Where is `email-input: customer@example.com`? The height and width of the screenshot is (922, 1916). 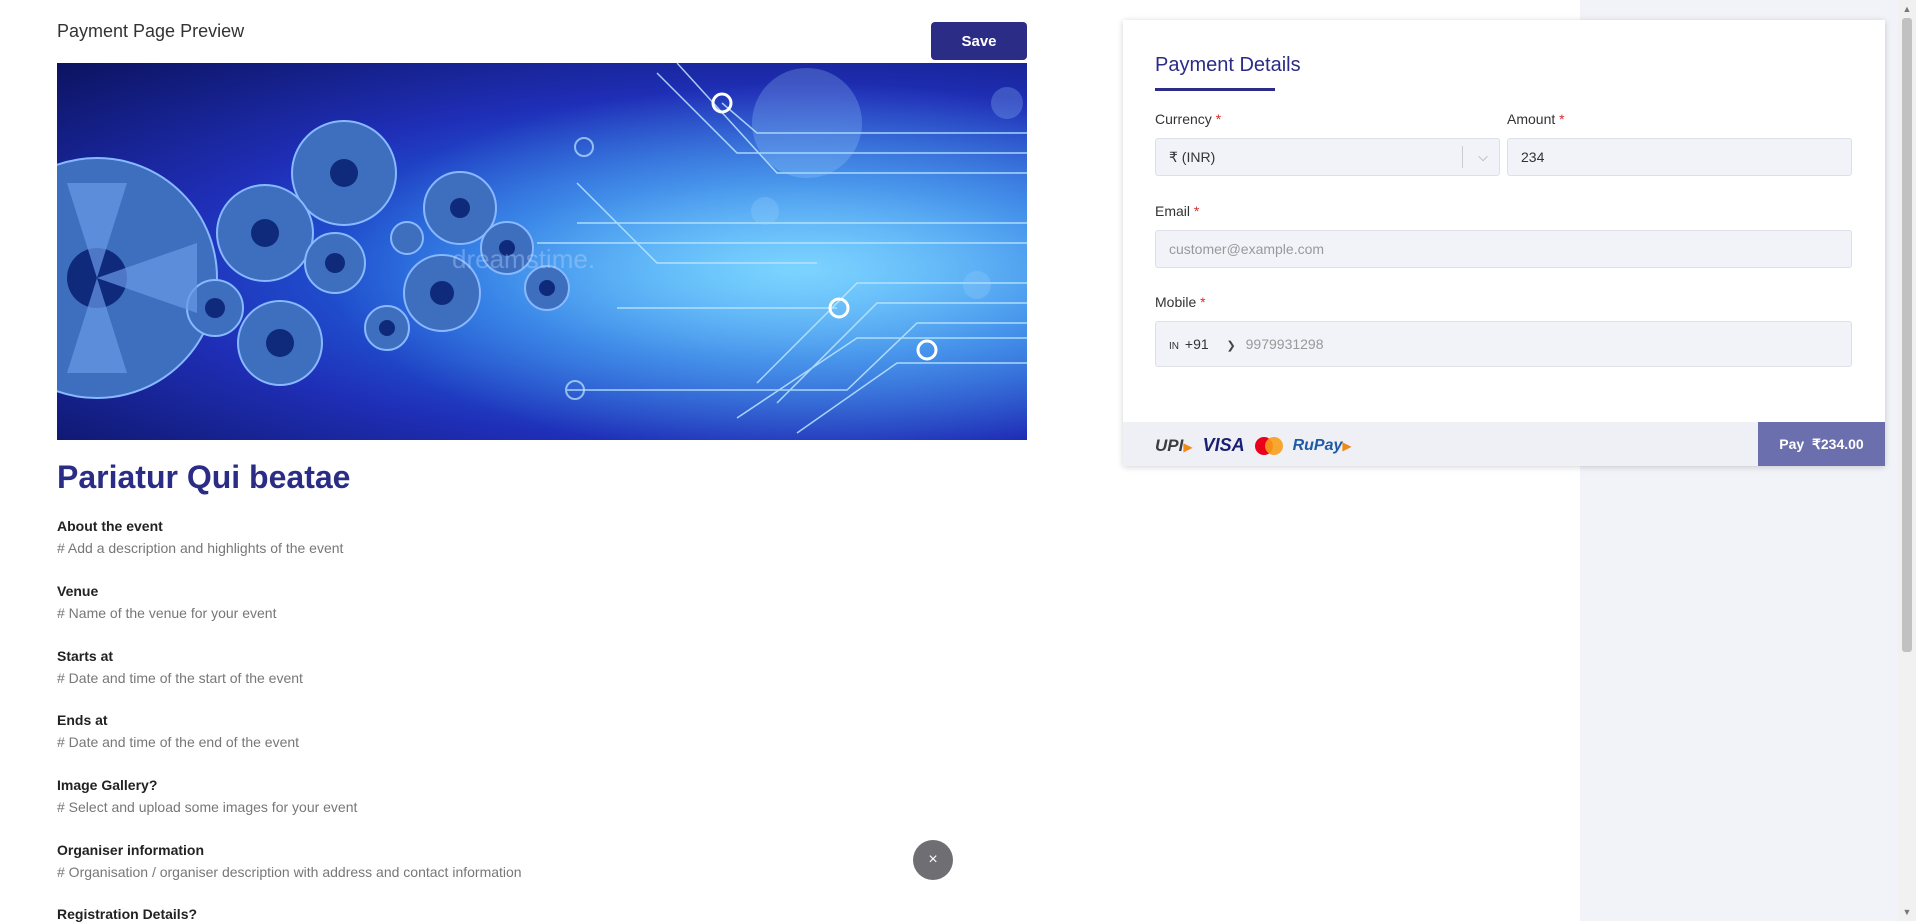 email-input: customer@example.com is located at coordinates (1503, 249).